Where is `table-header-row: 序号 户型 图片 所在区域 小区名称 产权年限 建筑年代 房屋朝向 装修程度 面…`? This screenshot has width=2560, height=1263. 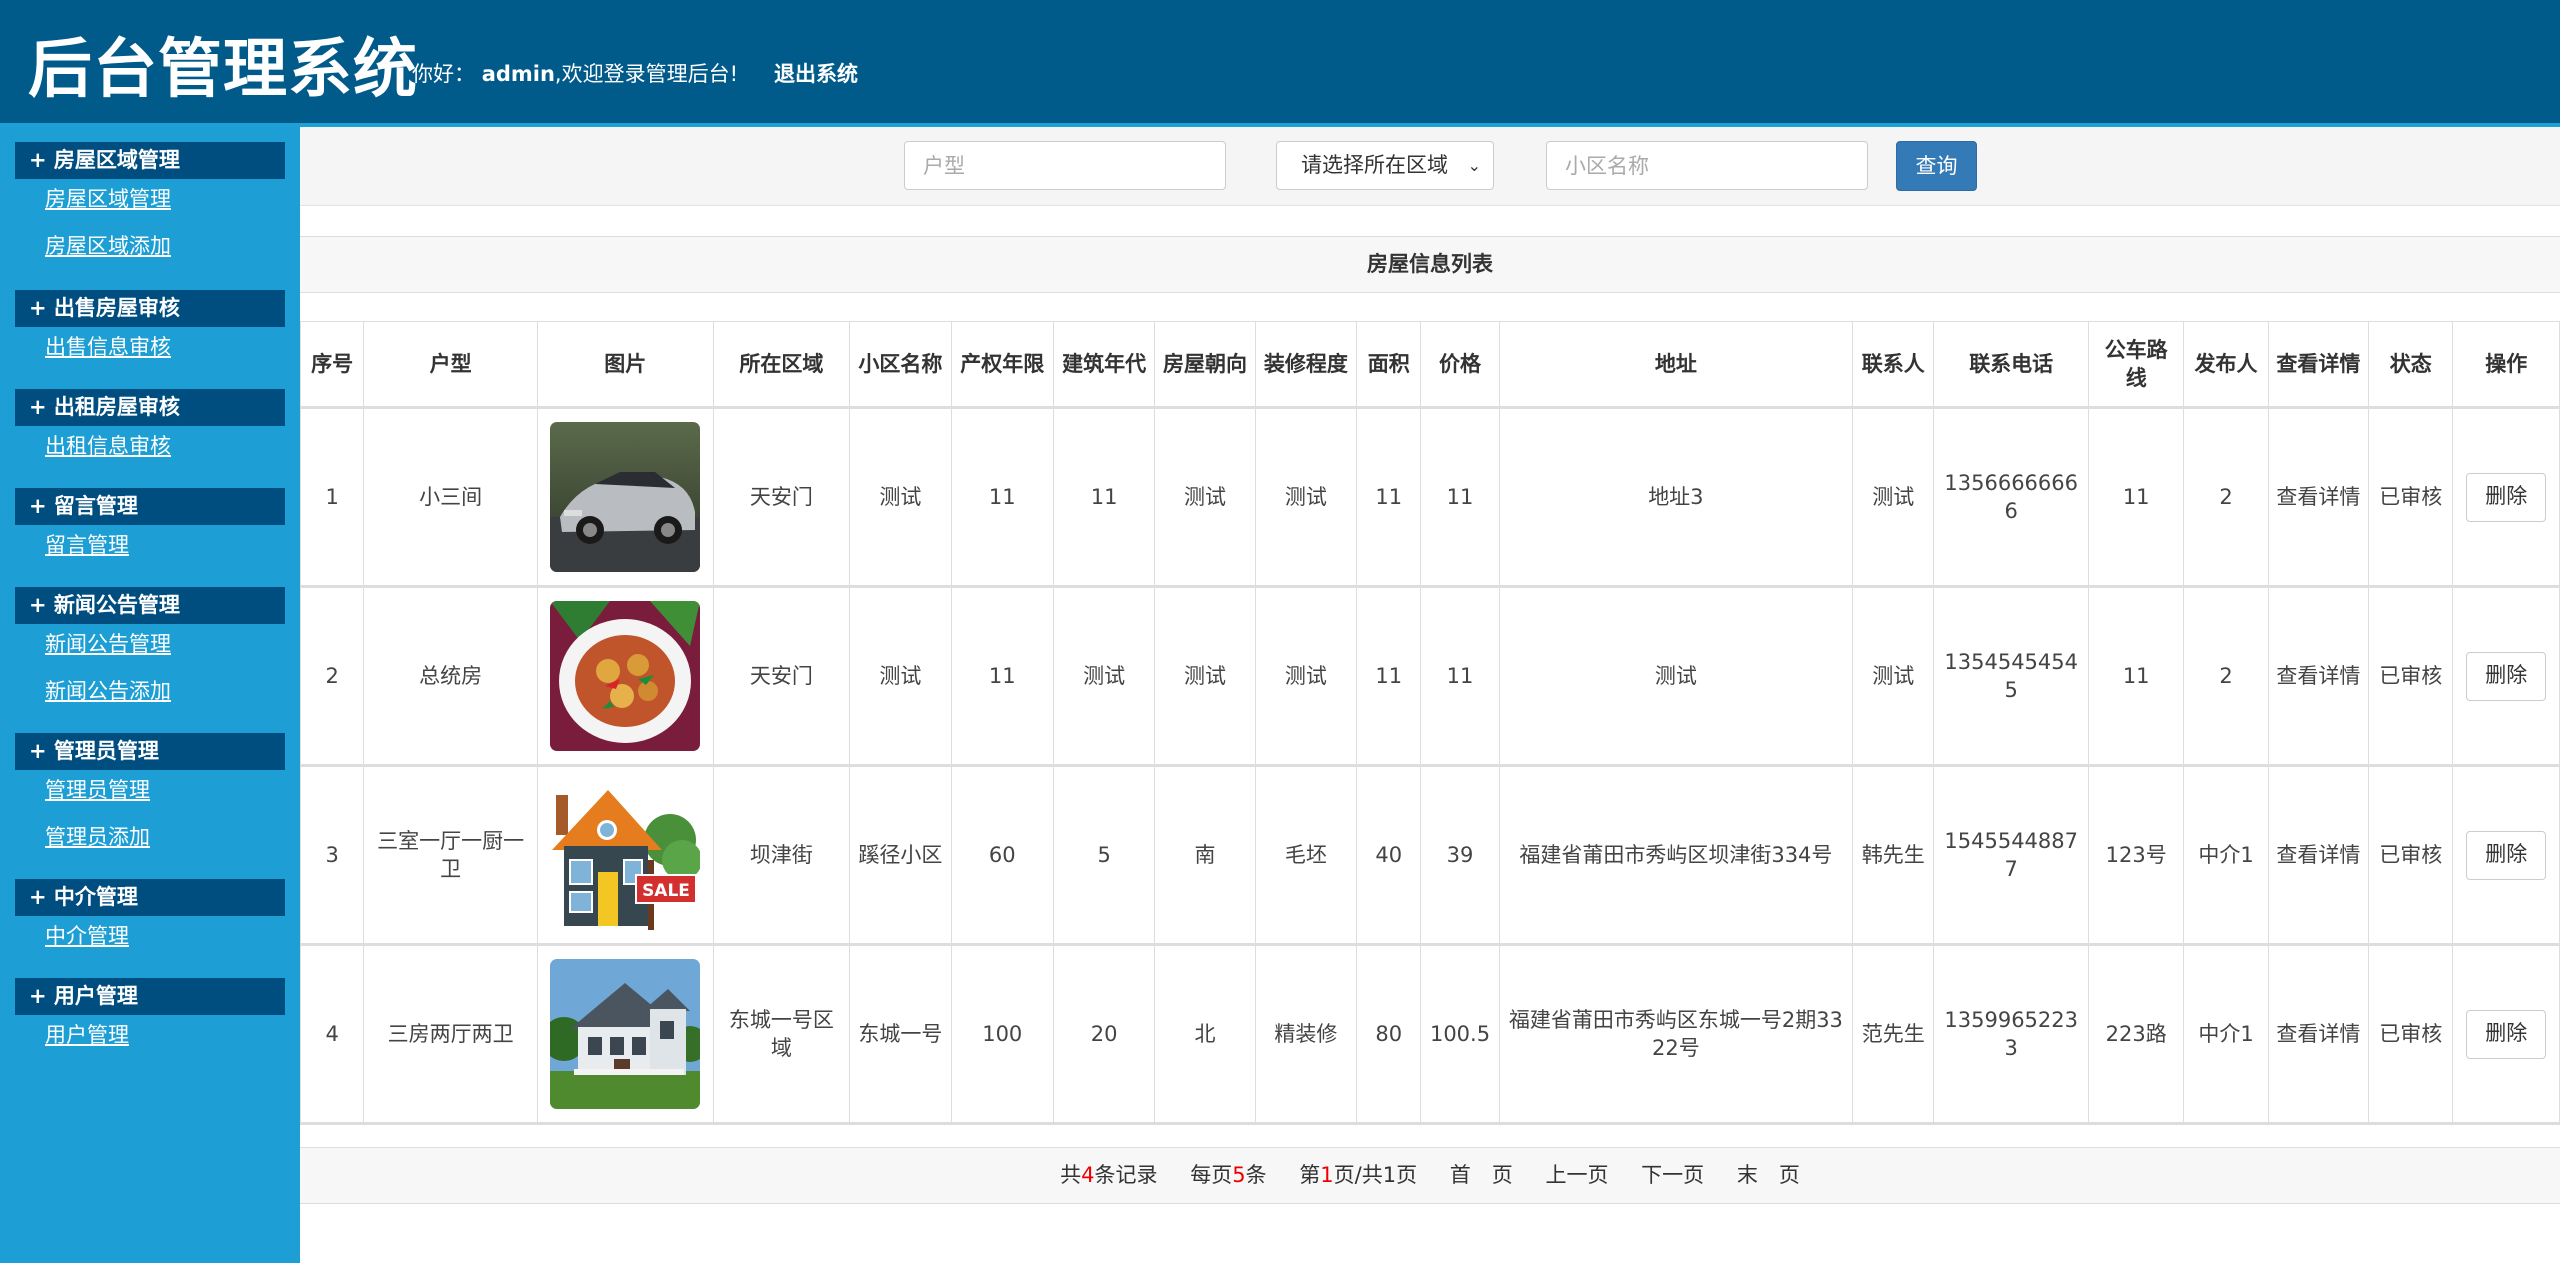
table-header-row: 序号 户型 图片 所在区域 小区名称 产权年限 建筑年代 房屋朝向 装修程度 面… is located at coordinates (1429, 365).